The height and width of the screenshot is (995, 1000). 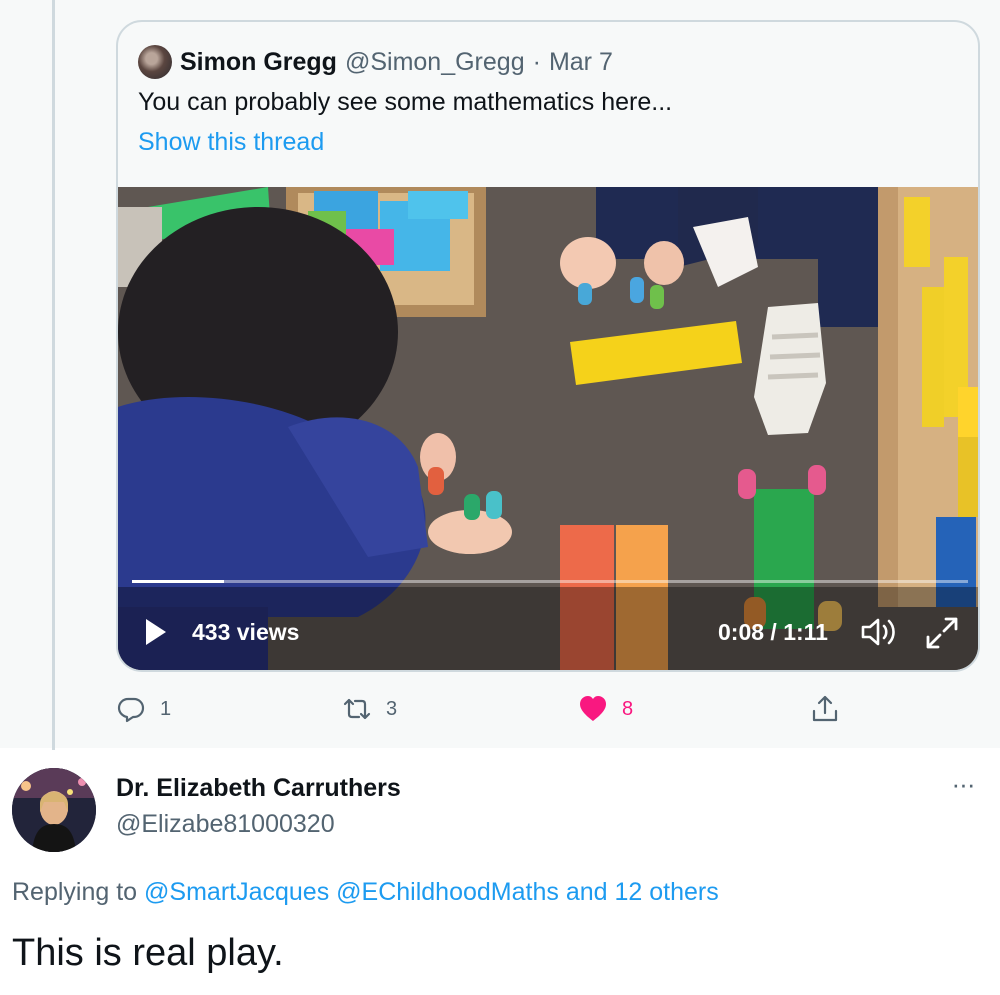 I want to click on retweet-icon, so click(x=357, y=709).